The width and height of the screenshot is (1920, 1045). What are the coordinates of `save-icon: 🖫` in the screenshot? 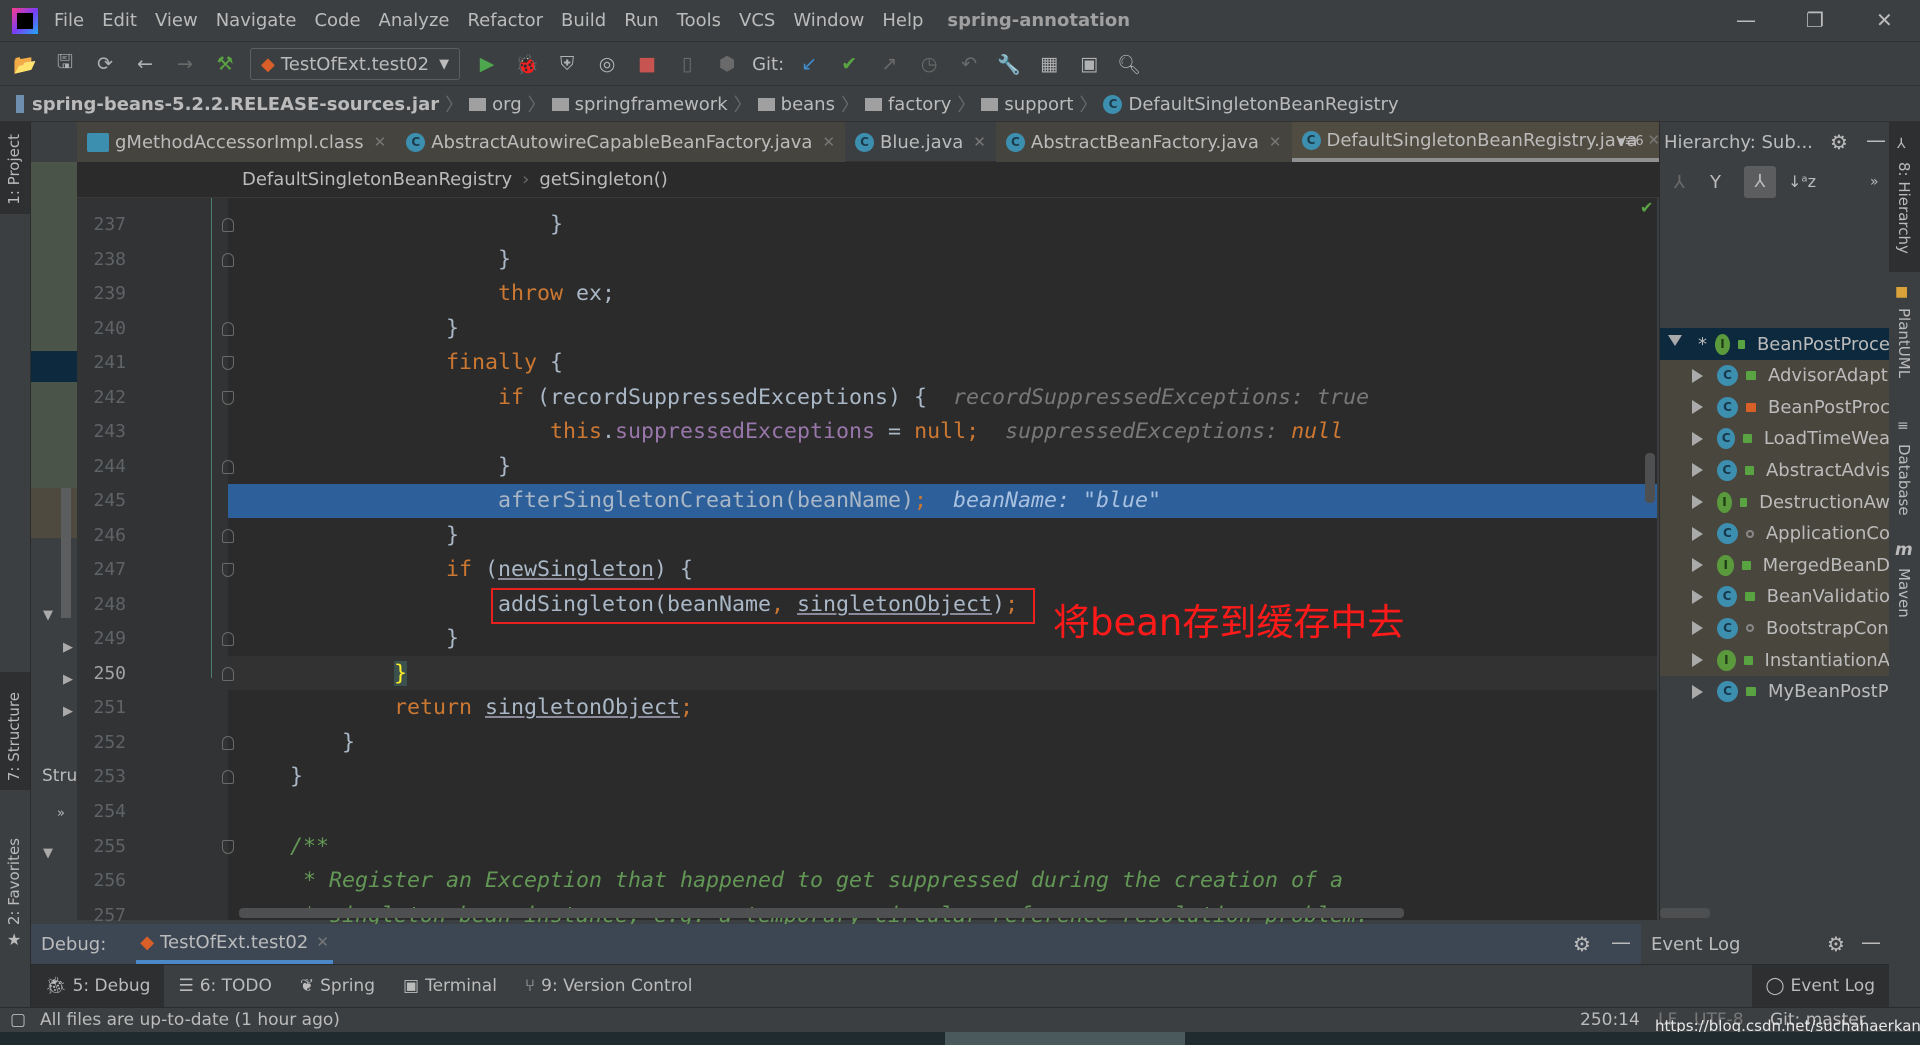 It's located at (65, 64).